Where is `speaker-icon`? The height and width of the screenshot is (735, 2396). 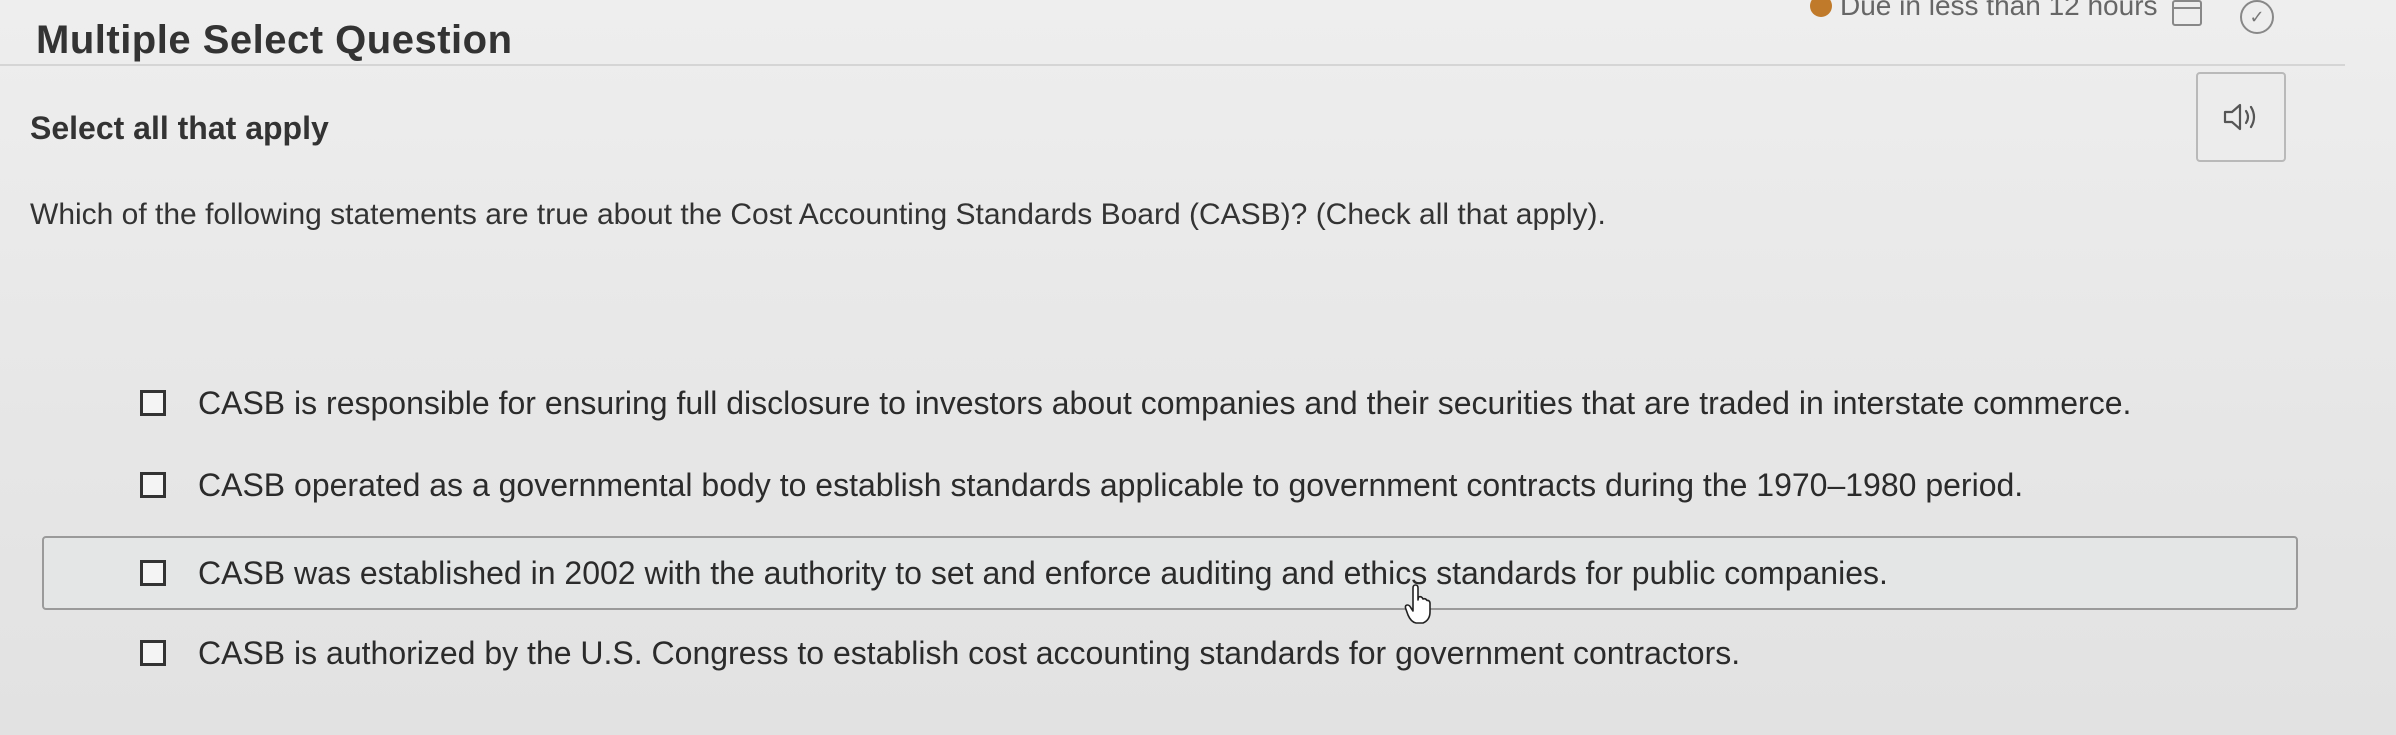 speaker-icon is located at coordinates (2239, 117).